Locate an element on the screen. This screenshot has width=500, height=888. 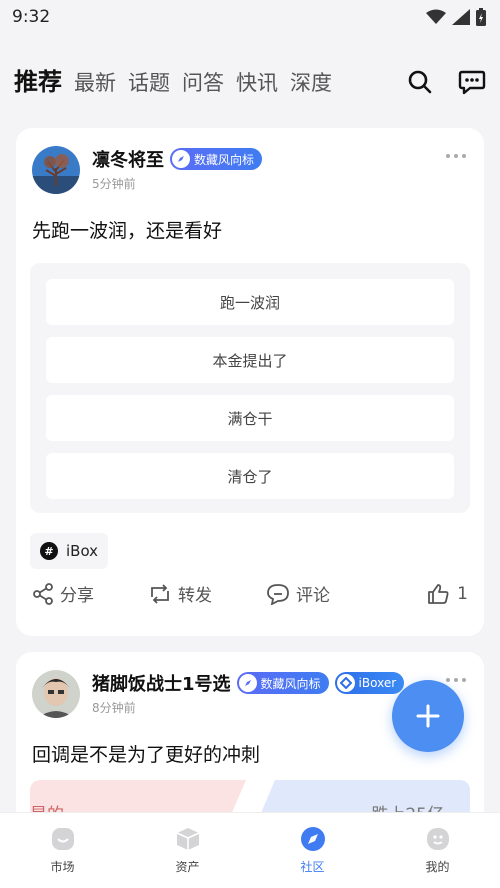
like-button: 1 is located at coordinates (447, 594).